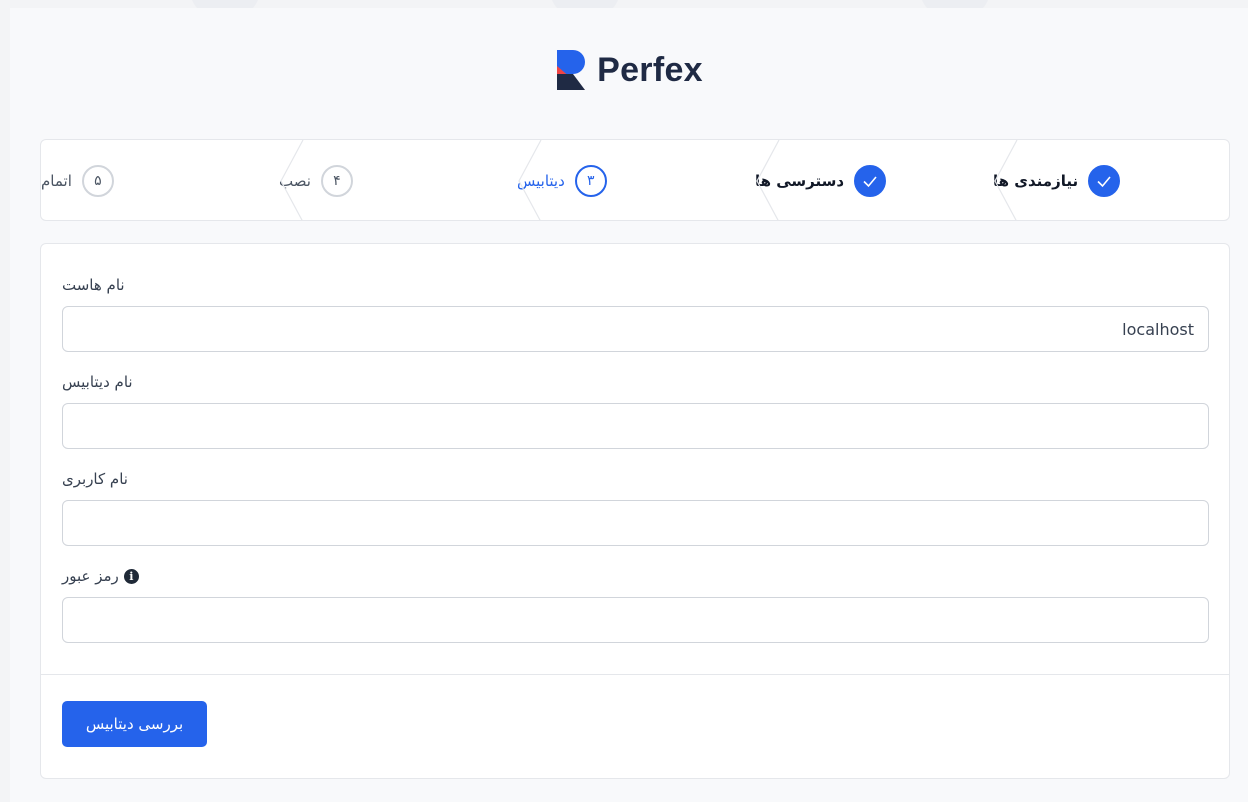  I want to click on card-divider, so click(635, 674).